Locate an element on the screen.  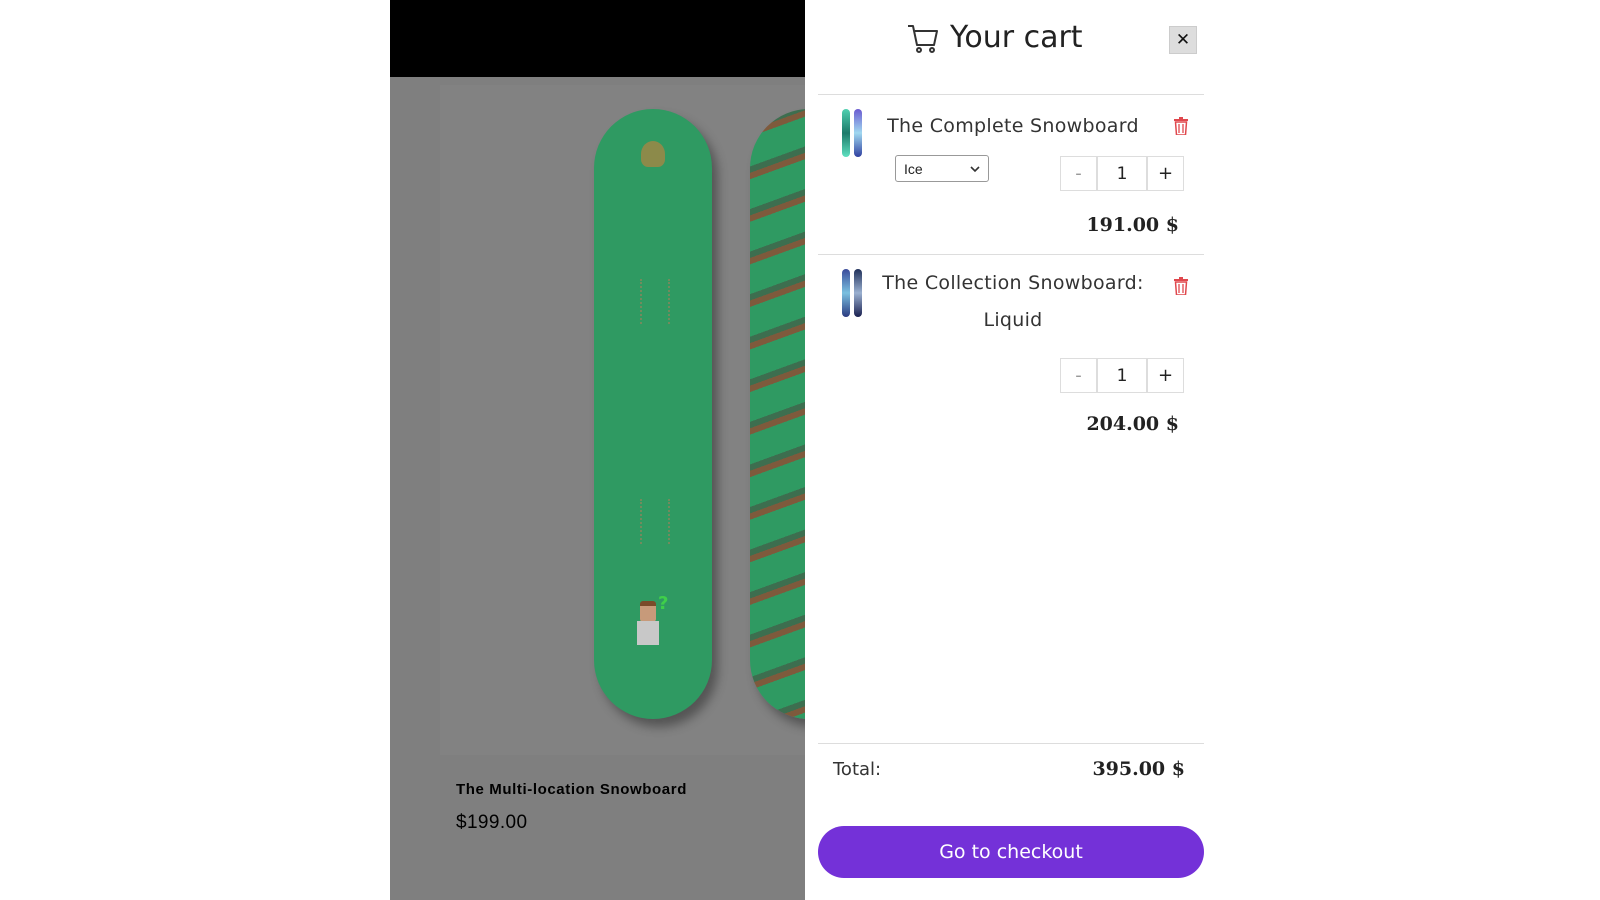
item-price: 191.00 $ is located at coordinates (1132, 225).